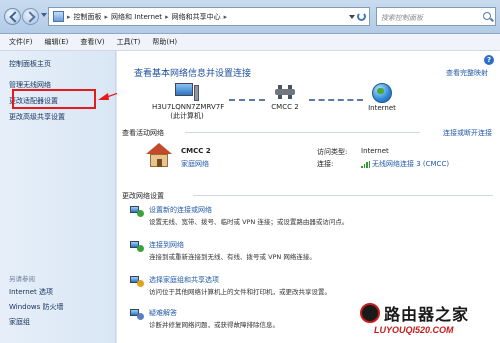  What do you see at coordinates (92, 42) in the screenshot?
I see `menu-view: 查看(V)` at bounding box center [92, 42].